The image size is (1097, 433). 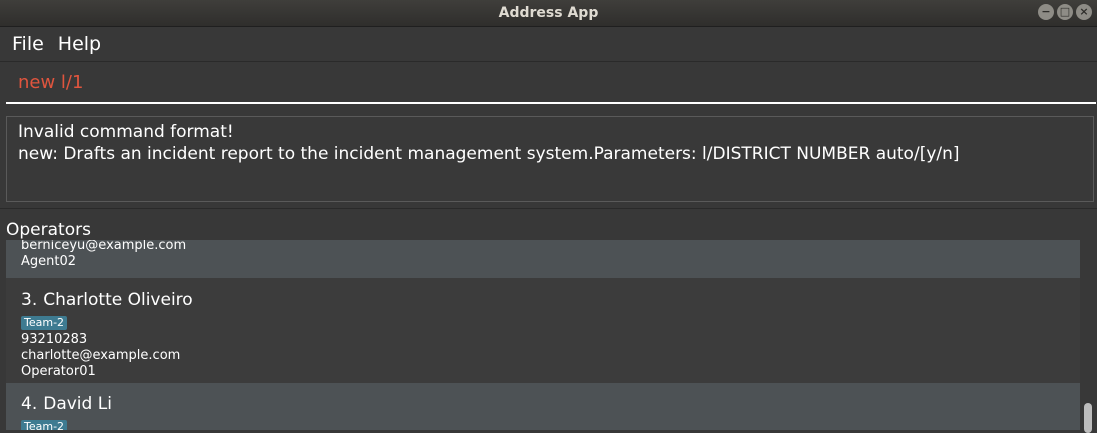 I want to click on menu-help: Help, so click(x=84, y=44).